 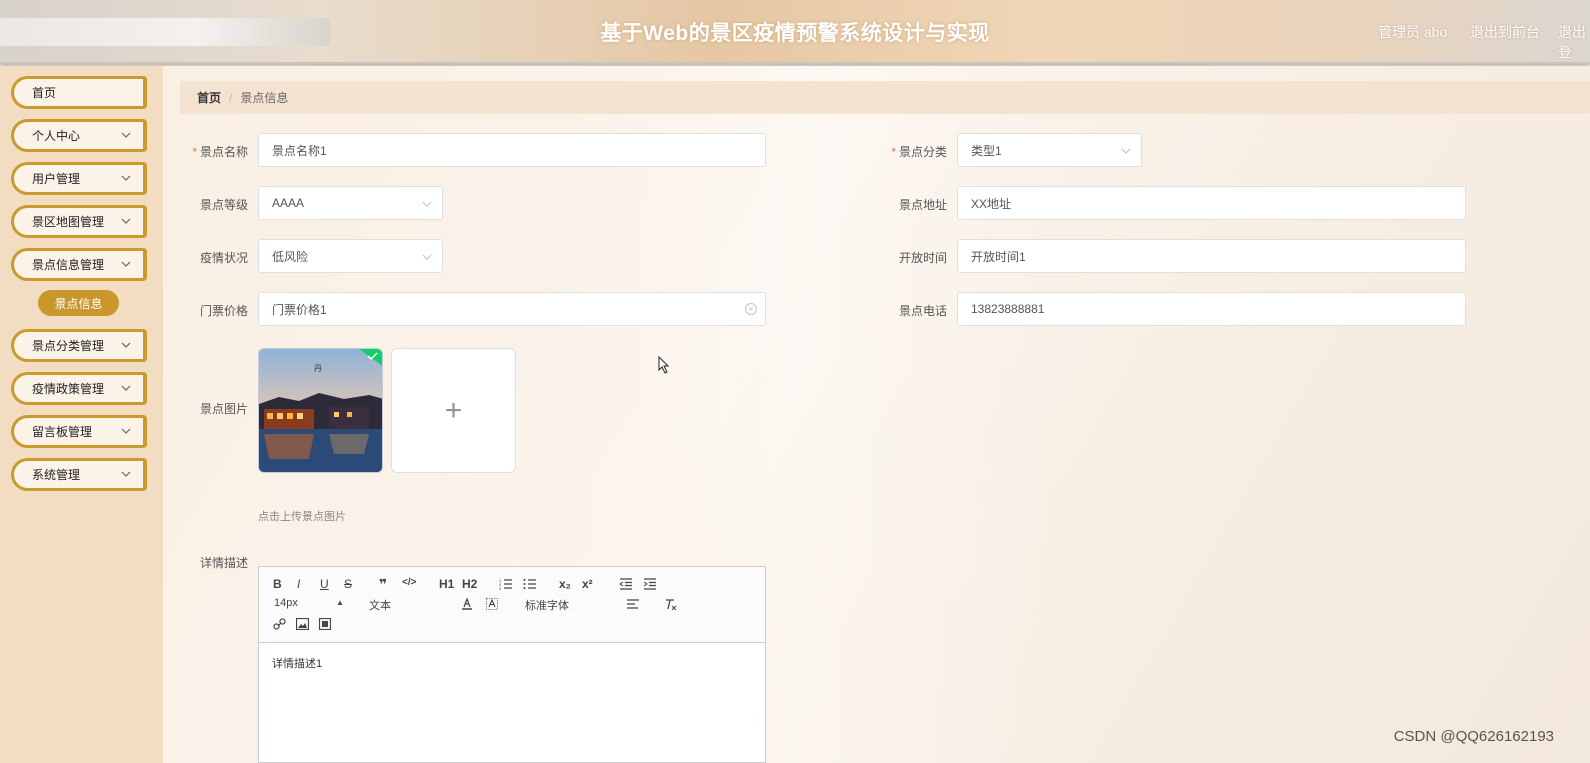 I want to click on font-family-select: 标准字体, so click(x=547, y=605).